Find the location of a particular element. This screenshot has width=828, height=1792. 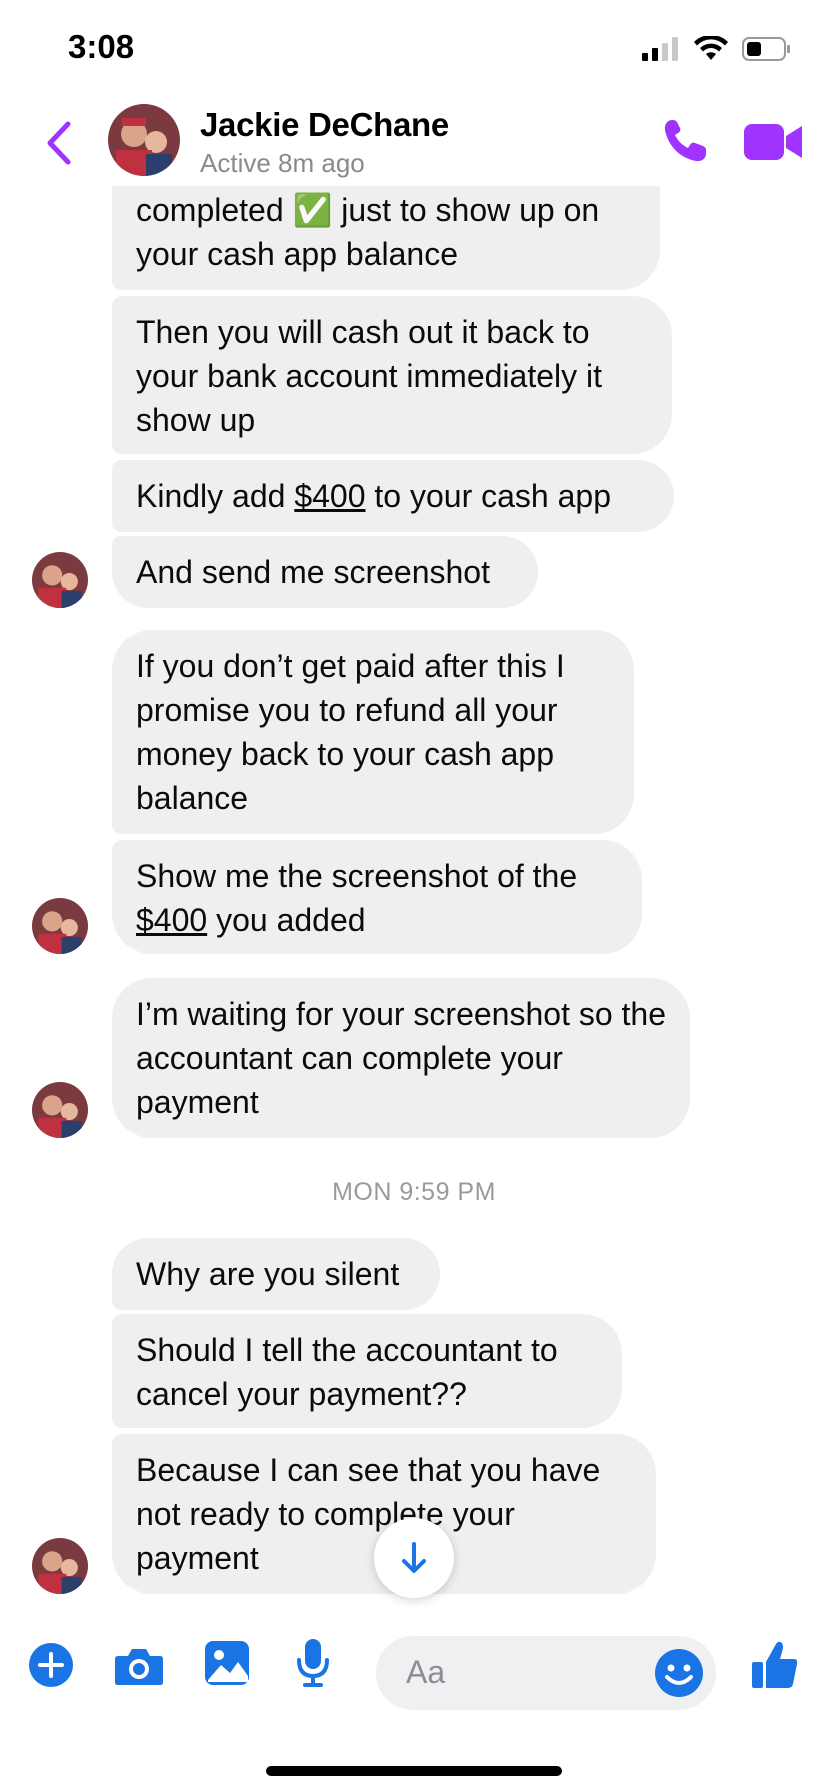

check-mark-emoji: ✅ is located at coordinates (312, 210).